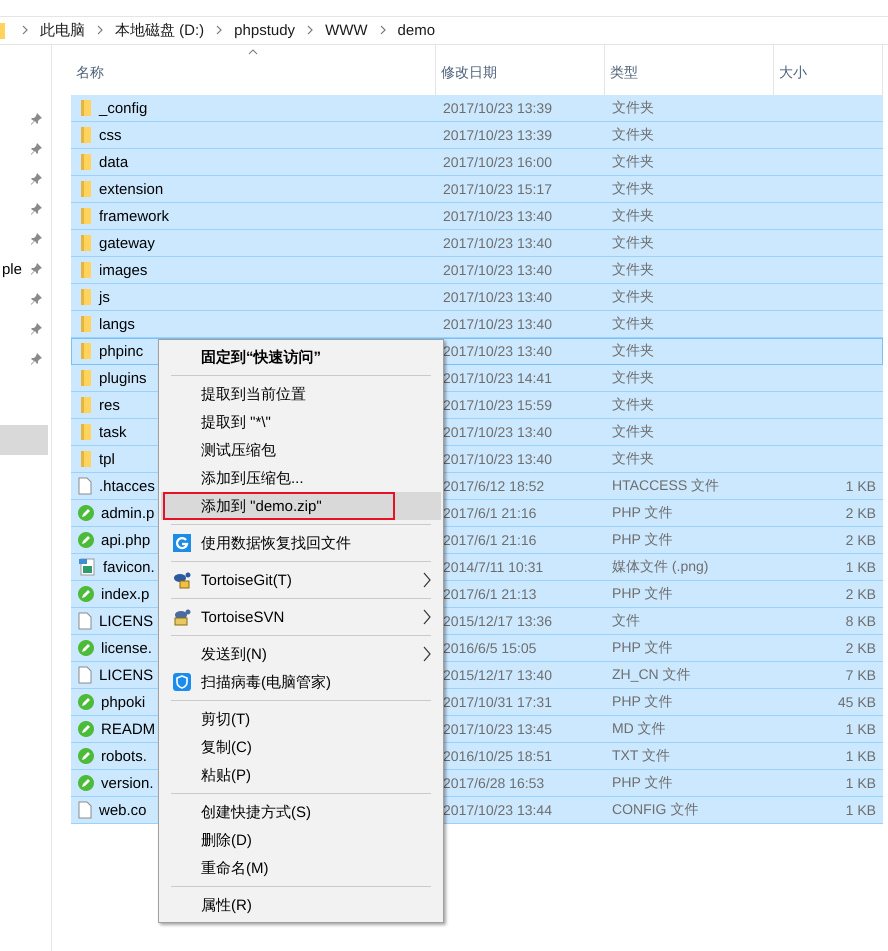  Describe the element at coordinates (477, 135) in the screenshot. I see `file-row: css 2017/10/23 13:39 文件夹` at that location.